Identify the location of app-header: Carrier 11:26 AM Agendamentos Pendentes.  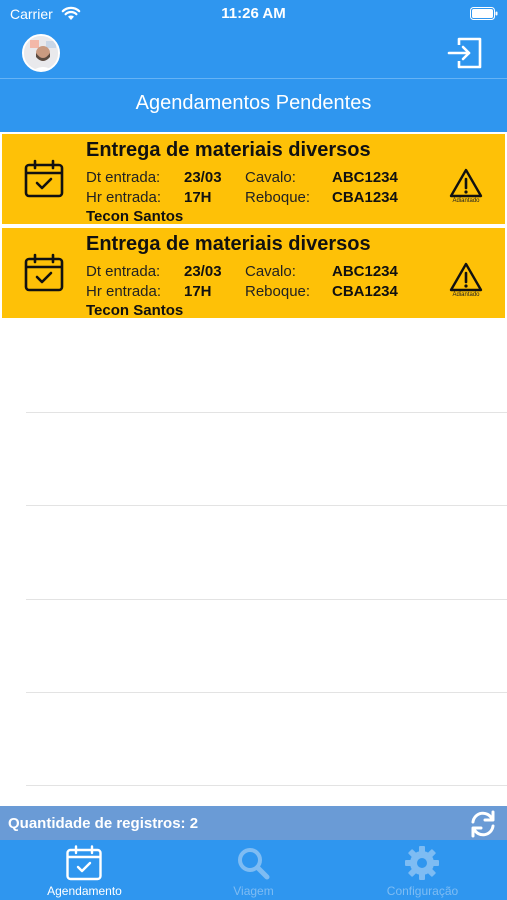
(253, 66).